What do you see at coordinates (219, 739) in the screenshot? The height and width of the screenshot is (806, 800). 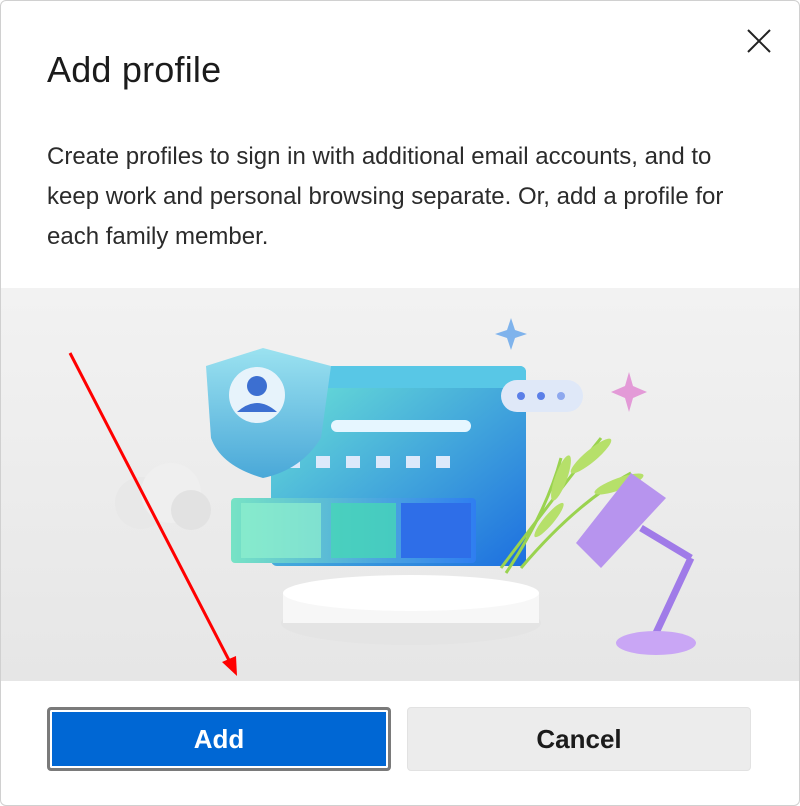 I see `add-button: Add` at bounding box center [219, 739].